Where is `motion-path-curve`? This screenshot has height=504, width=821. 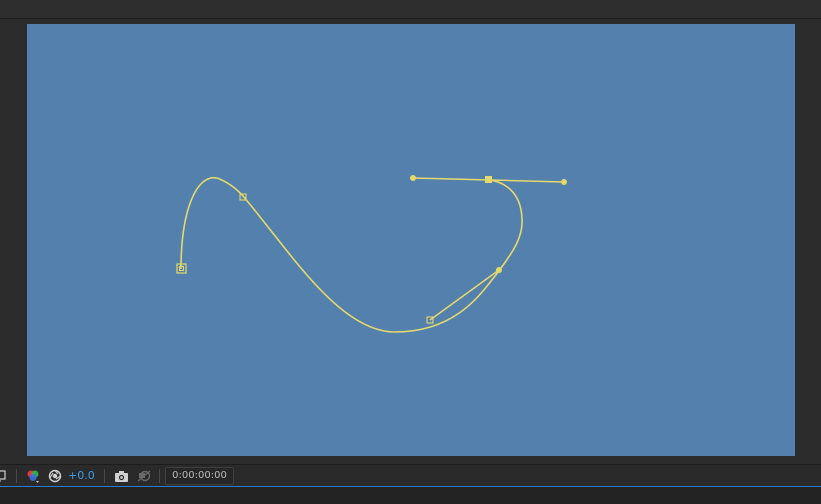 motion-path-curve is located at coordinates (351, 255).